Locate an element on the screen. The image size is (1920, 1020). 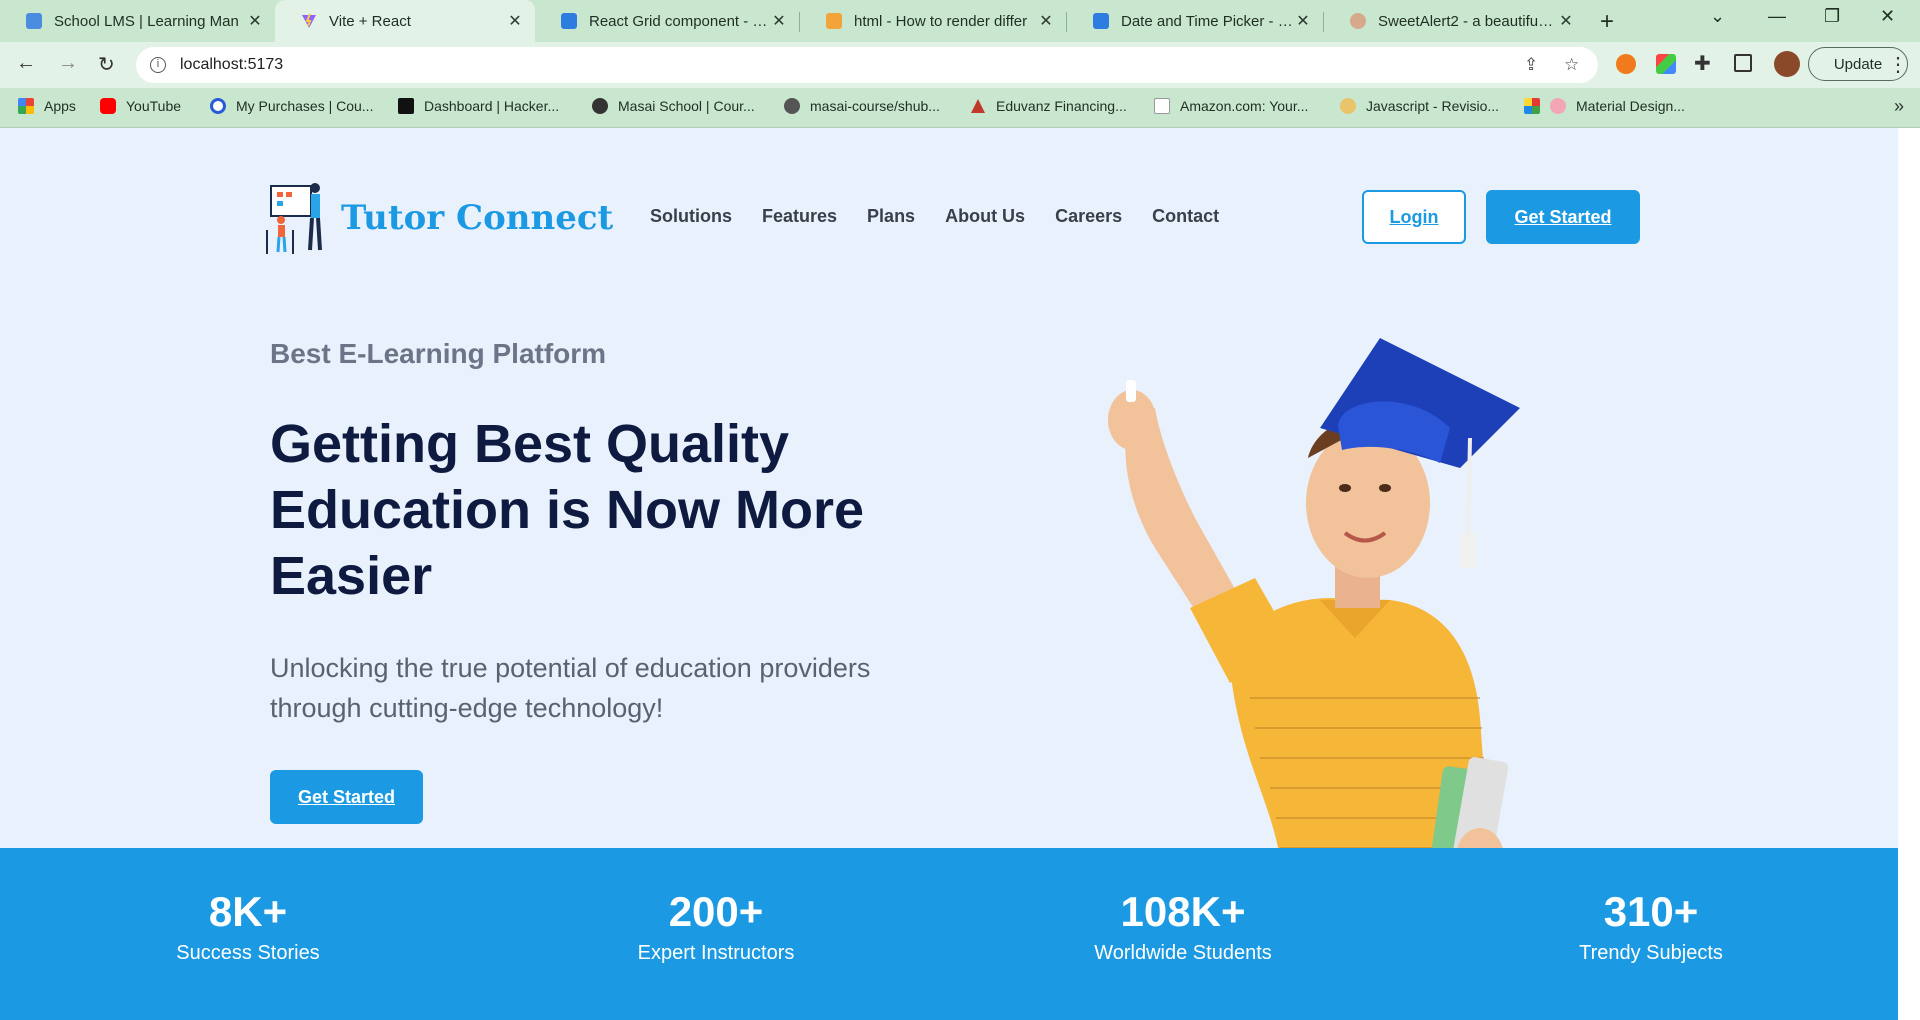
bookmark-item: Apps is located at coordinates (47, 106).